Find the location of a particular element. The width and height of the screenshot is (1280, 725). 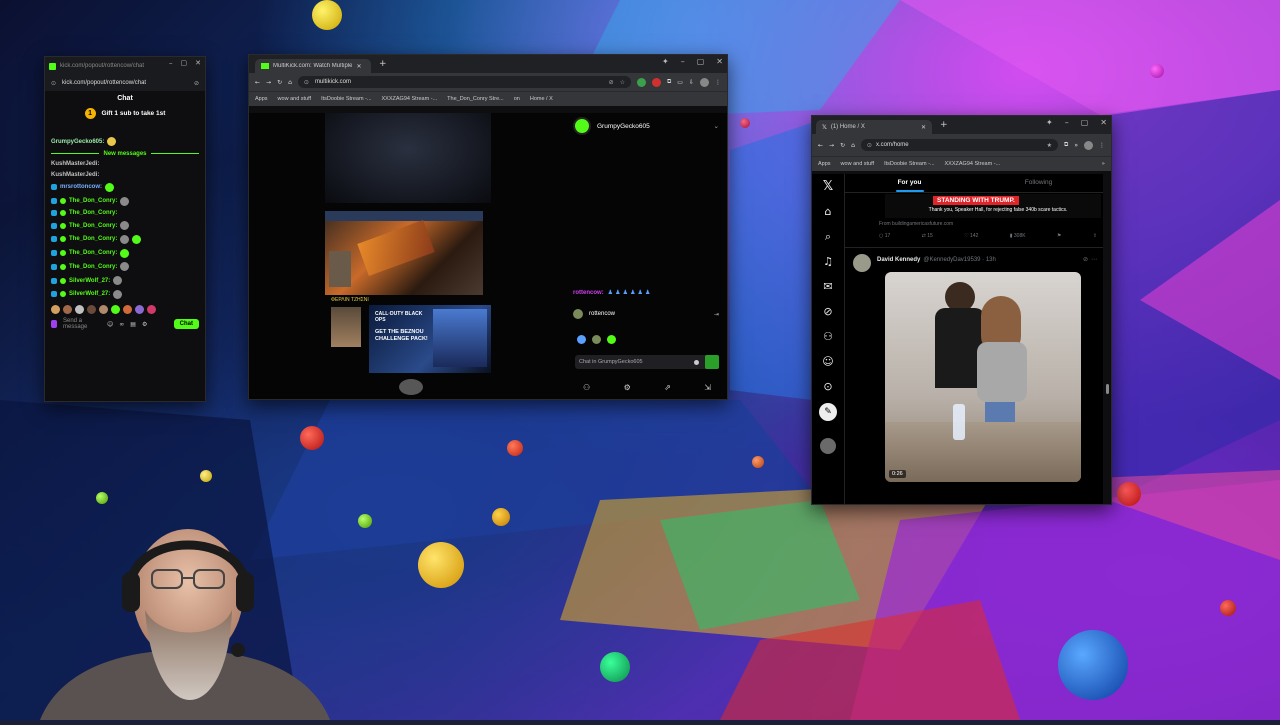

link-icon: ∞ is located at coordinates (121, 324).